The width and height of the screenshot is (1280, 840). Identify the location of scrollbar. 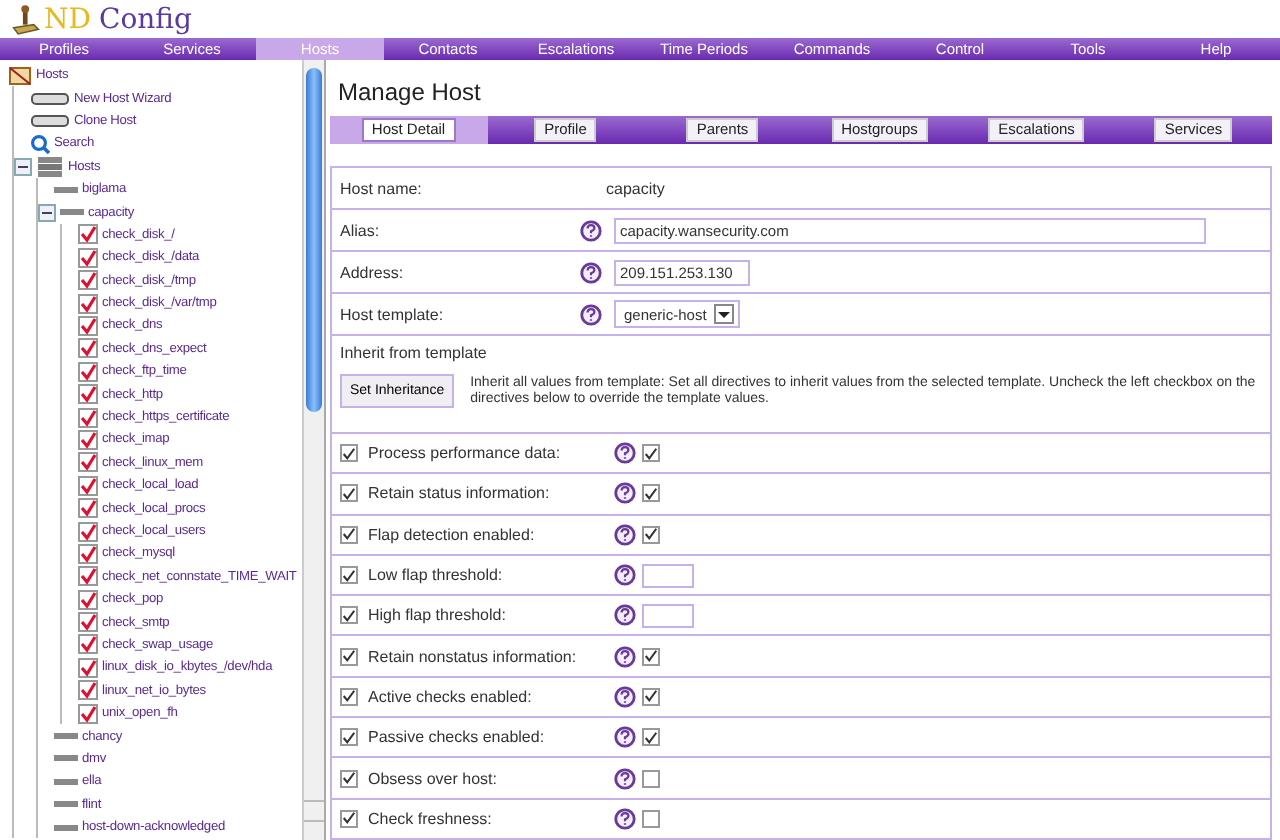
(313, 450).